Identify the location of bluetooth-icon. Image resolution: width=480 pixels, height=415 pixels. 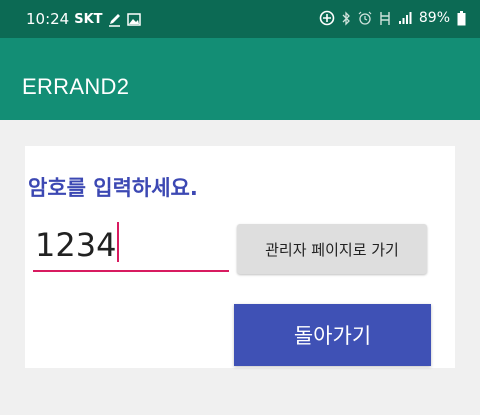
(346, 18).